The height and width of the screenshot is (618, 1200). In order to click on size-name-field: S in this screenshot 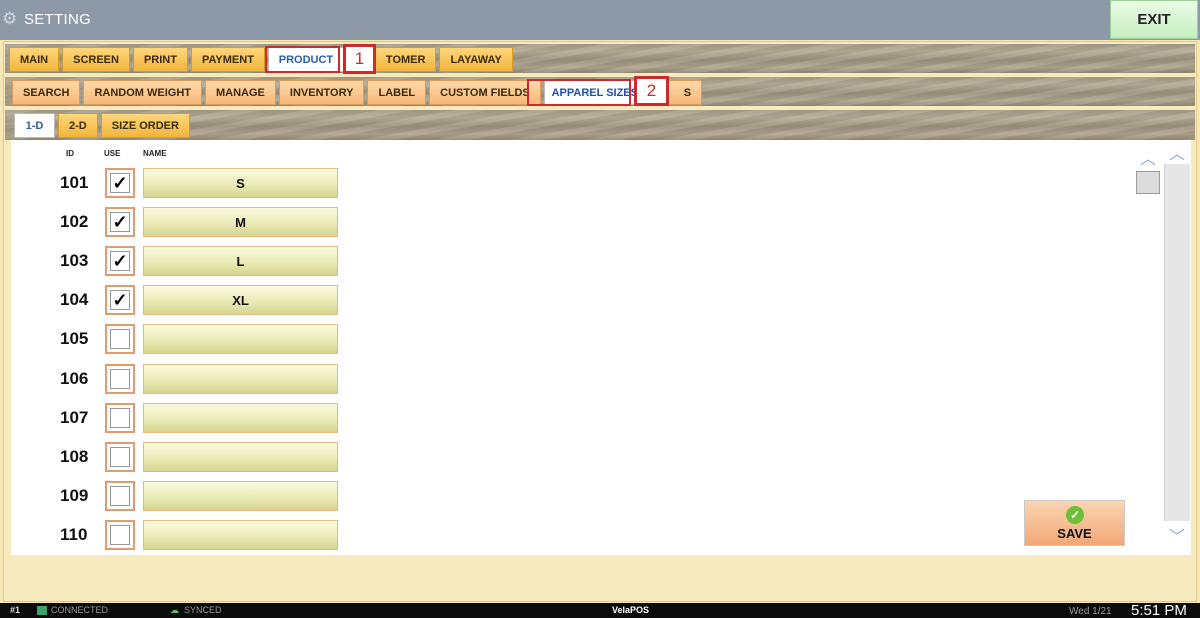, I will do `click(240, 183)`.